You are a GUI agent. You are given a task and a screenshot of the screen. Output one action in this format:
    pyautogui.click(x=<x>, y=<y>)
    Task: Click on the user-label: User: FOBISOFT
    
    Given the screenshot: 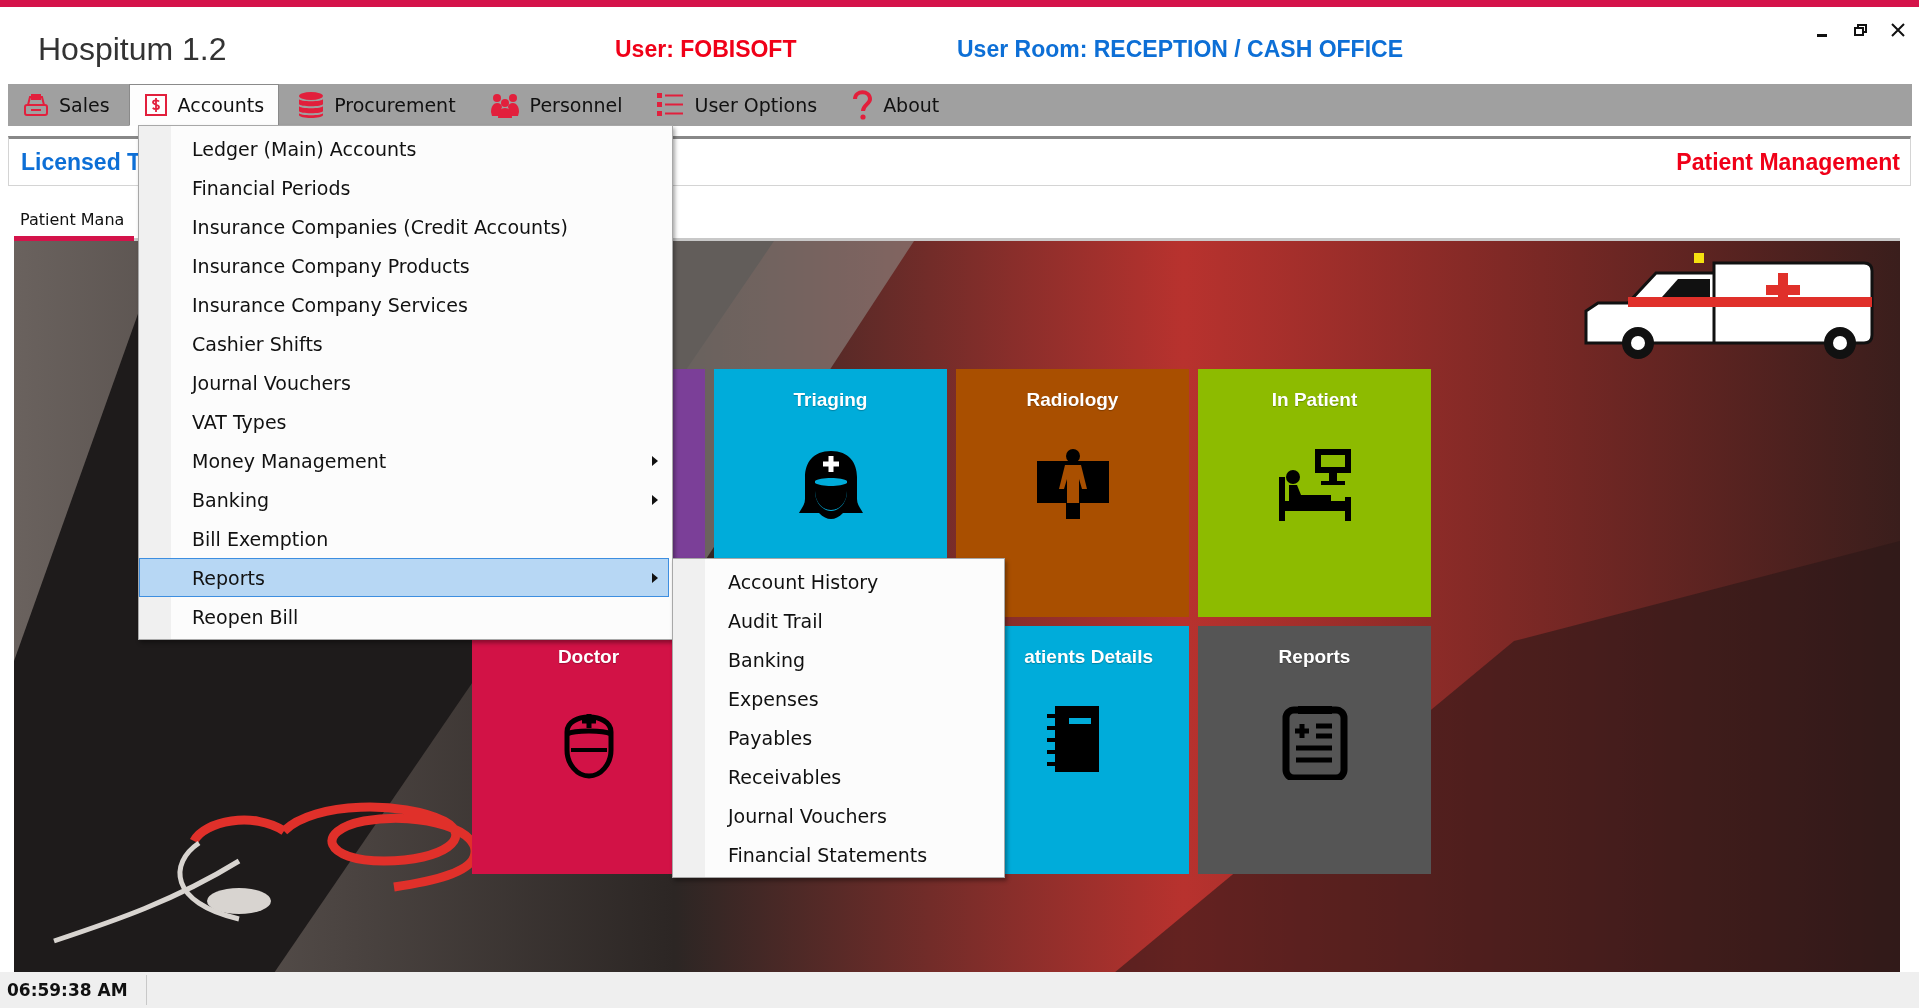 What is the action you would take?
    pyautogui.click(x=706, y=49)
    